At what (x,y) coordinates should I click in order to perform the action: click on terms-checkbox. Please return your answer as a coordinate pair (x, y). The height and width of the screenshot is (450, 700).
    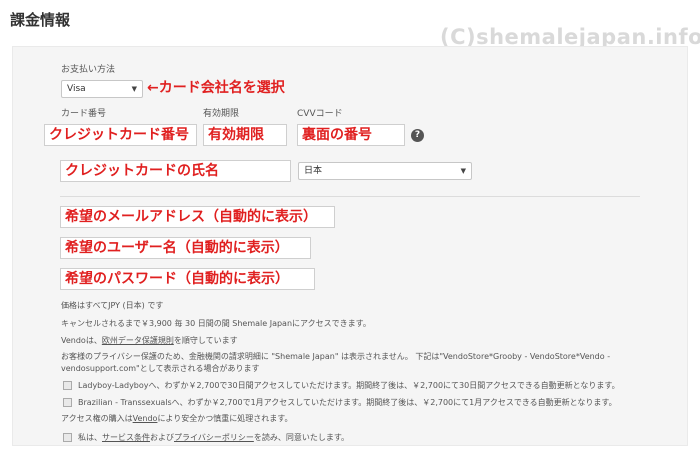
    Looking at the image, I should click on (67, 437).